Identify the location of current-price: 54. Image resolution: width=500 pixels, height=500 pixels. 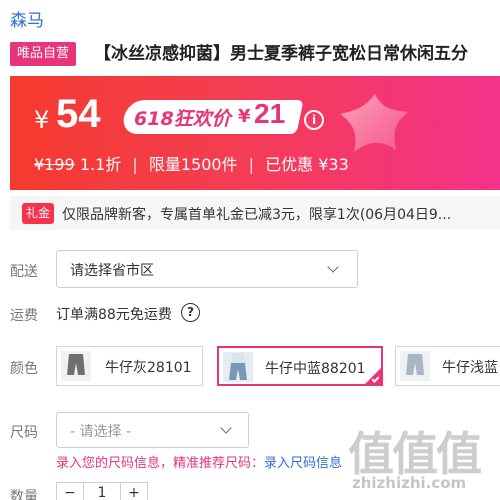
(78, 114).